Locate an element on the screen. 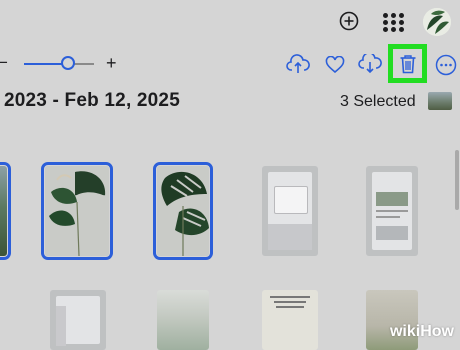 This screenshot has width=460, height=350. heart-icon is located at coordinates (335, 65).